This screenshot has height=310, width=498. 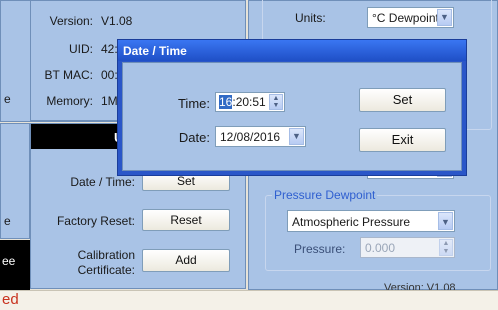 I want to click on uid-value: 42:, so click(x=109, y=49).